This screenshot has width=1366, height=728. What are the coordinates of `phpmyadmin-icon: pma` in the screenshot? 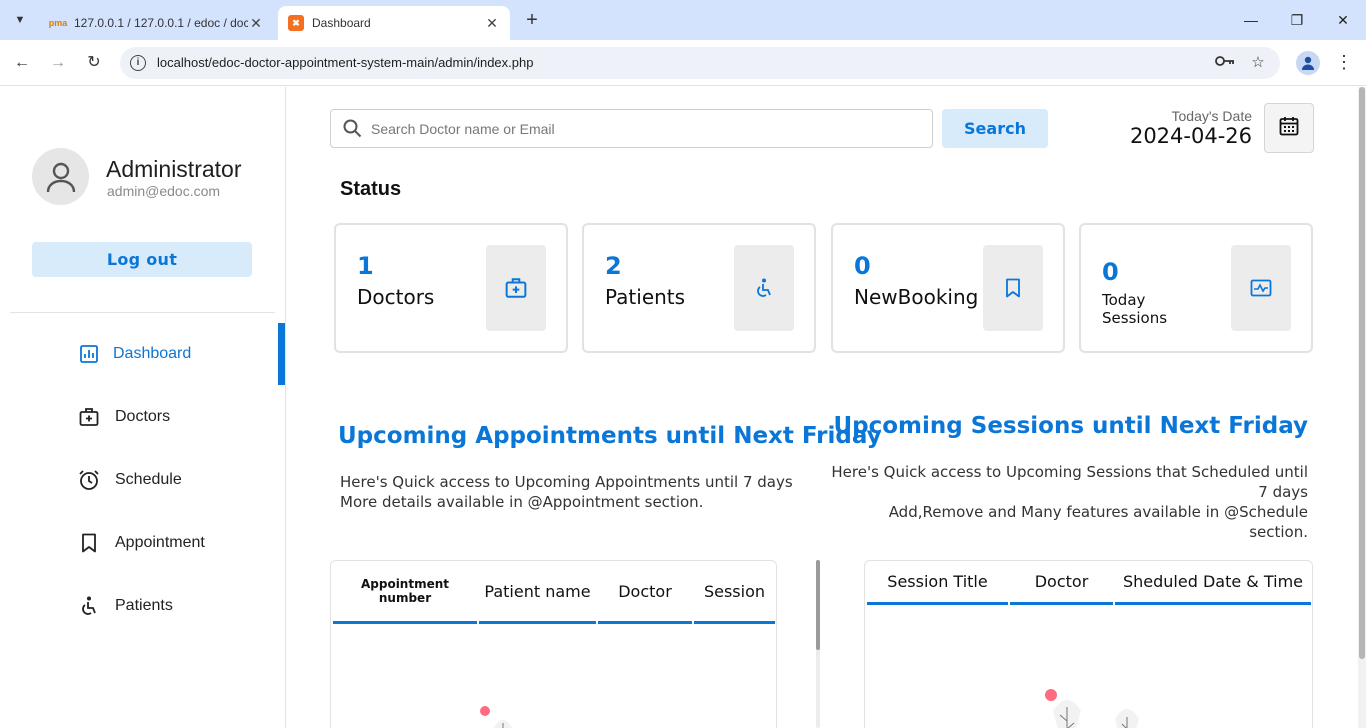 It's located at (58, 23).